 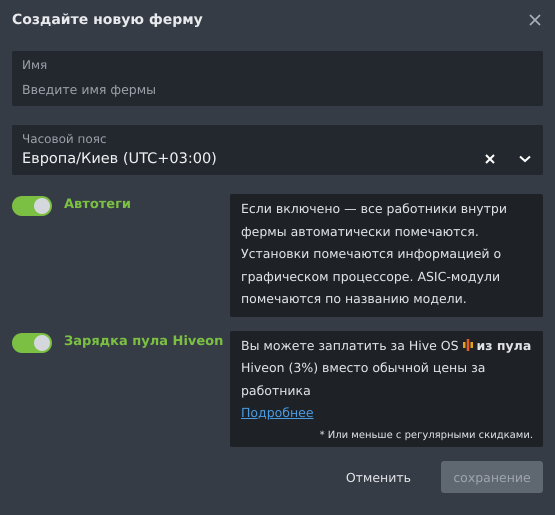 I want to click on info-text: Вы можете заплатить за Hive OS из пула Hiveon (3%) вместо обычной цены за работника, so click(x=386, y=368).